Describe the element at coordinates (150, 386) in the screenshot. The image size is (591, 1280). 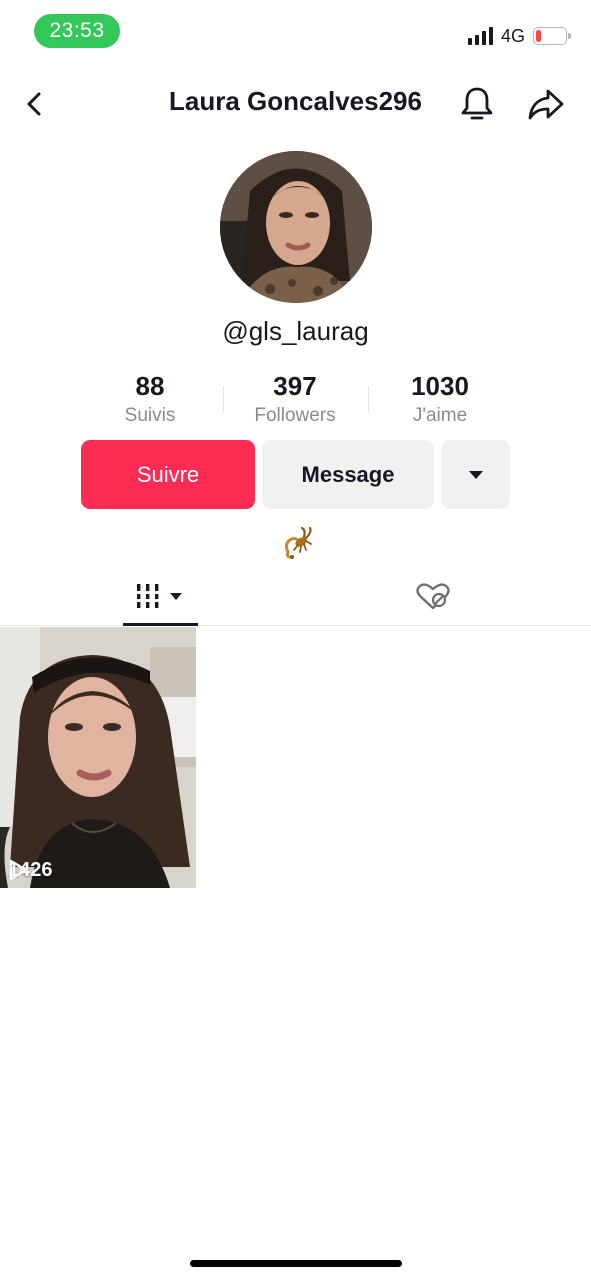
I see `stat-value: 88` at that location.